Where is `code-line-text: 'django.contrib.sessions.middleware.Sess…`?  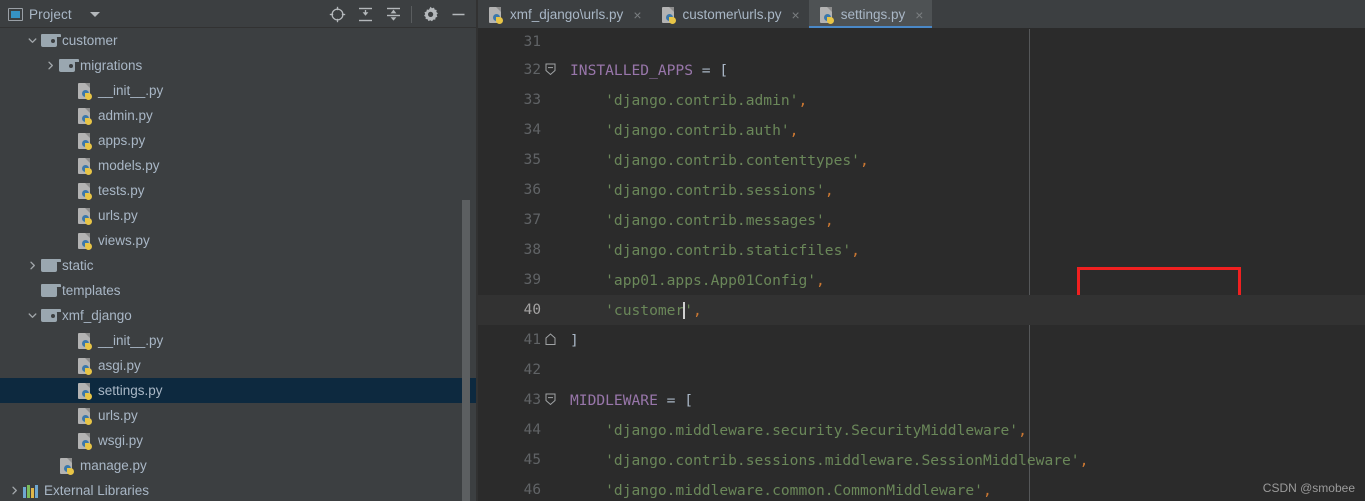
code-line-text: 'django.contrib.sessions.middleware.Sess… is located at coordinates (826, 460).